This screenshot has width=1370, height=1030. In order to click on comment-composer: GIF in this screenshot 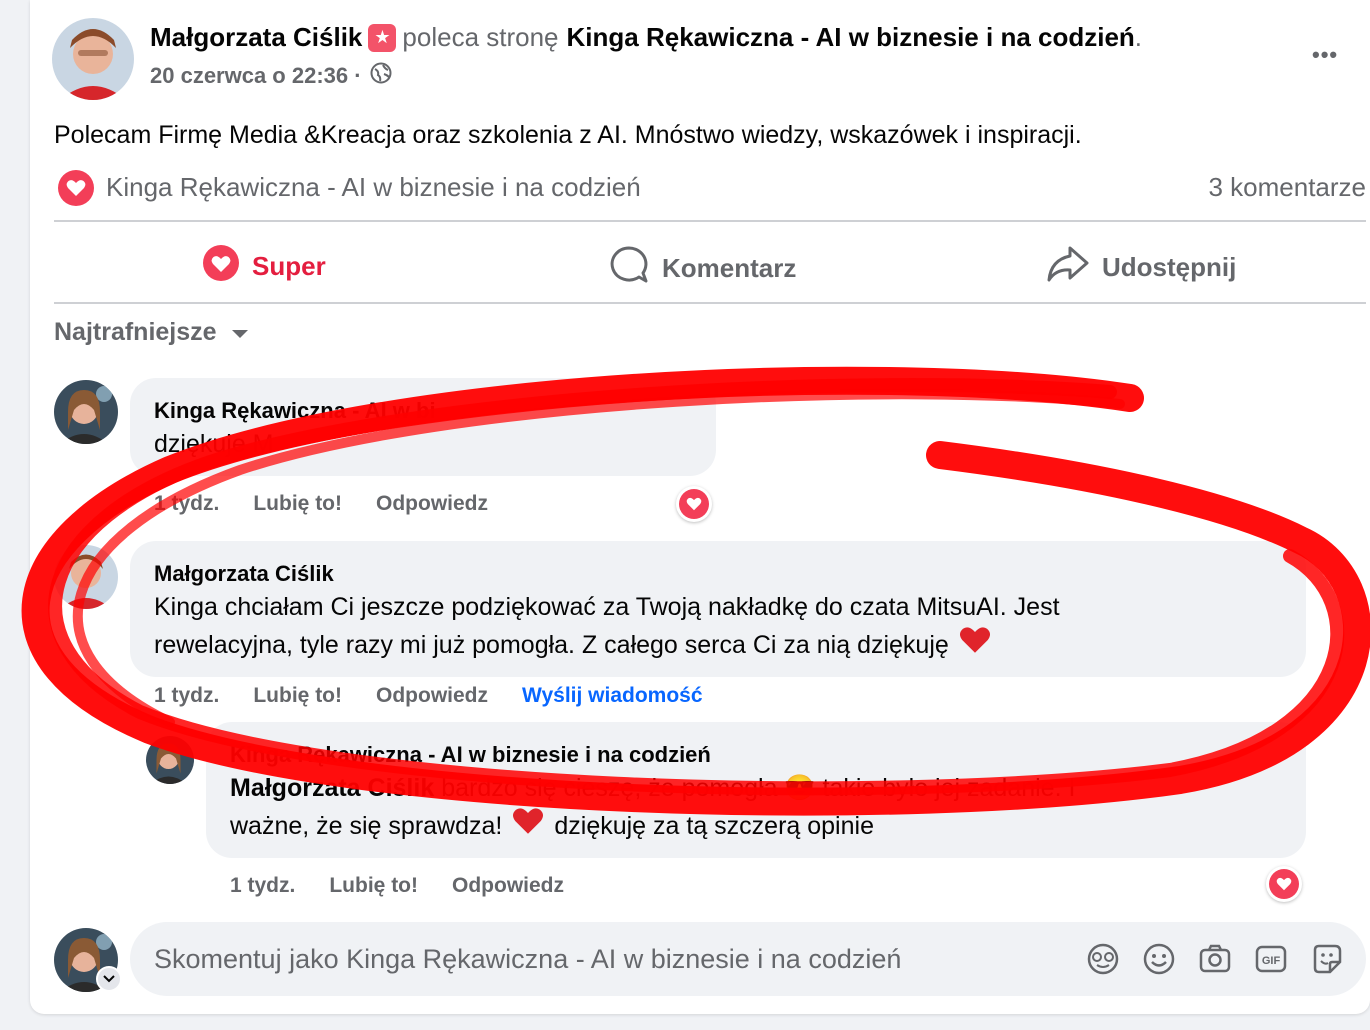, I will do `click(748, 959)`.